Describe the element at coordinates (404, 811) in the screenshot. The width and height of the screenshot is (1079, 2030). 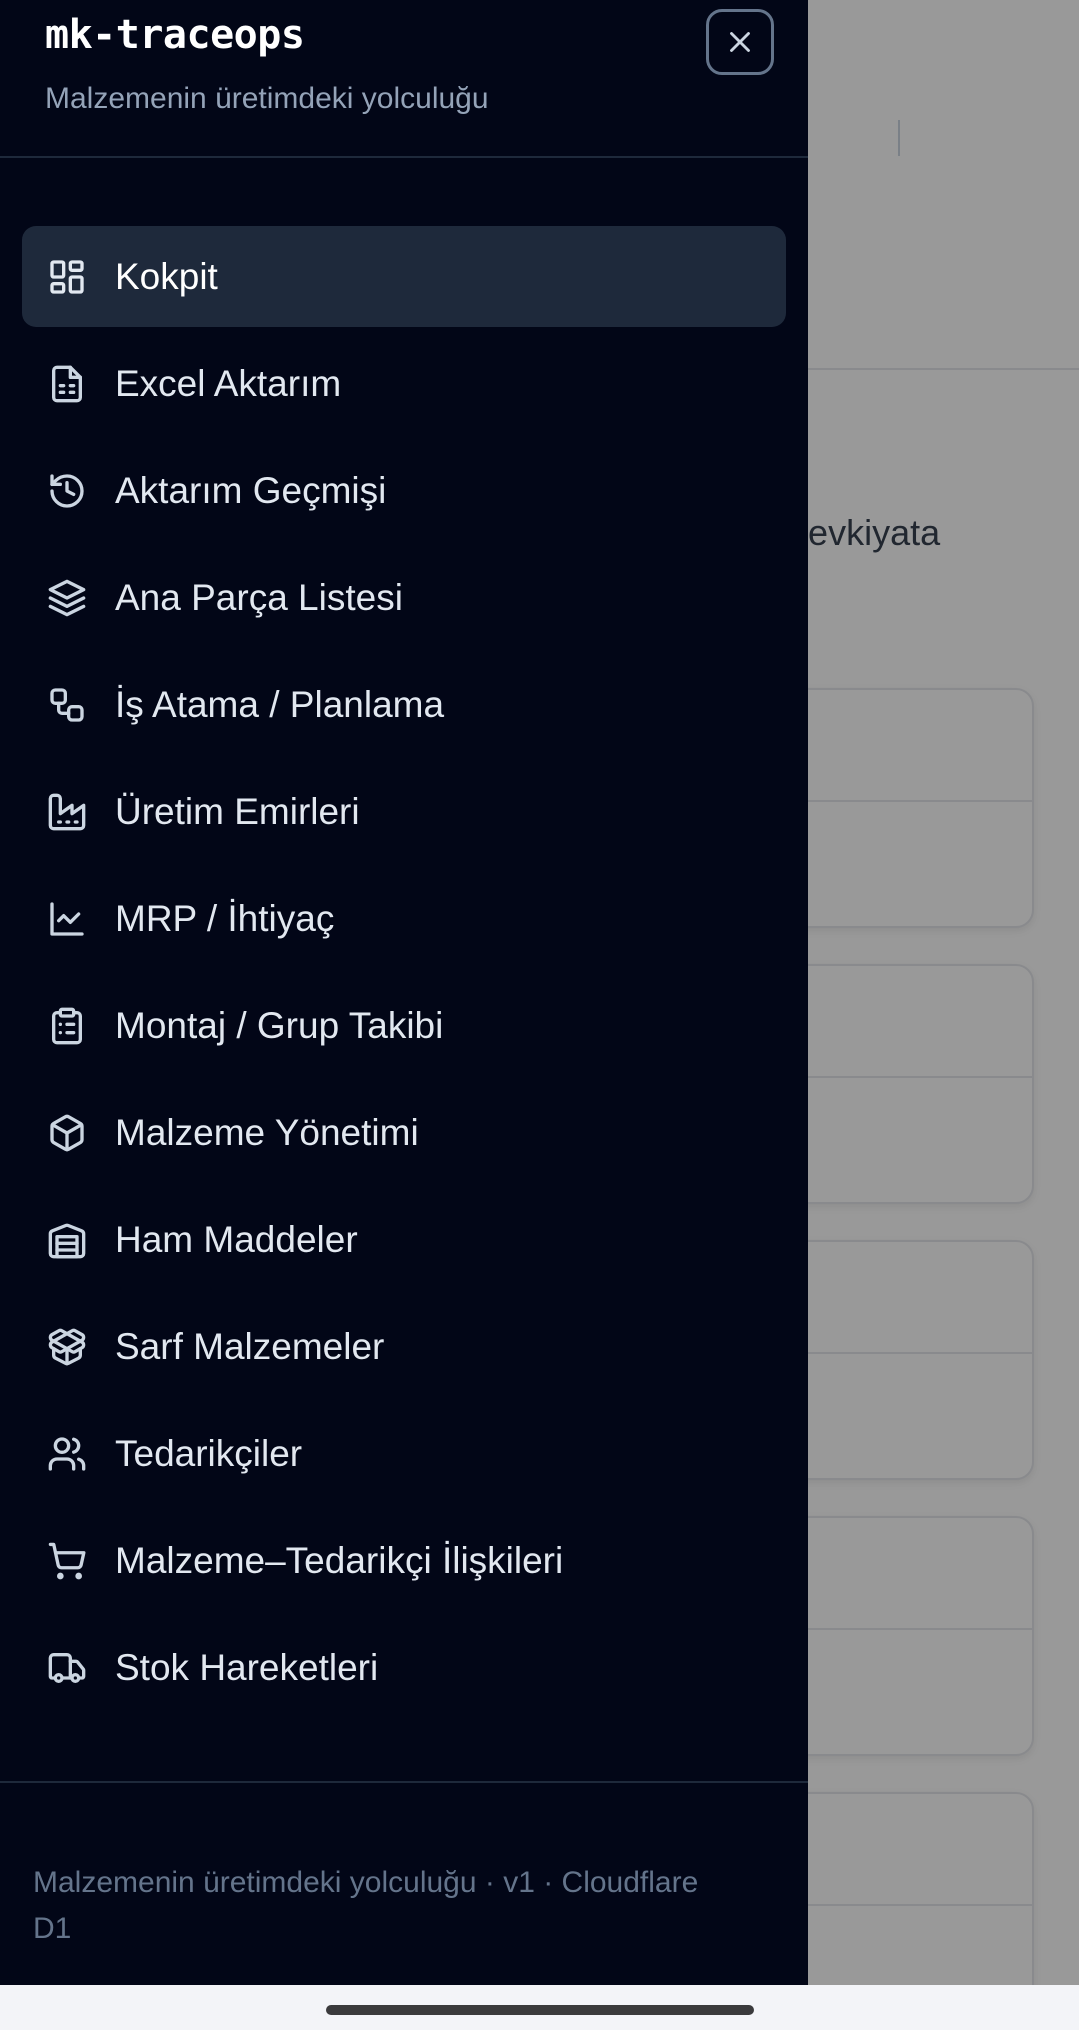
I see `sidebar-item-uretim-emirleri: Üretim Emirleri` at that location.